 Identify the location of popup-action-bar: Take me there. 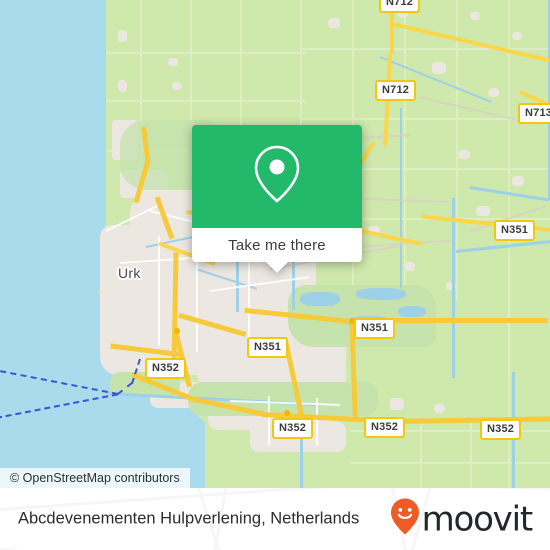
(277, 245).